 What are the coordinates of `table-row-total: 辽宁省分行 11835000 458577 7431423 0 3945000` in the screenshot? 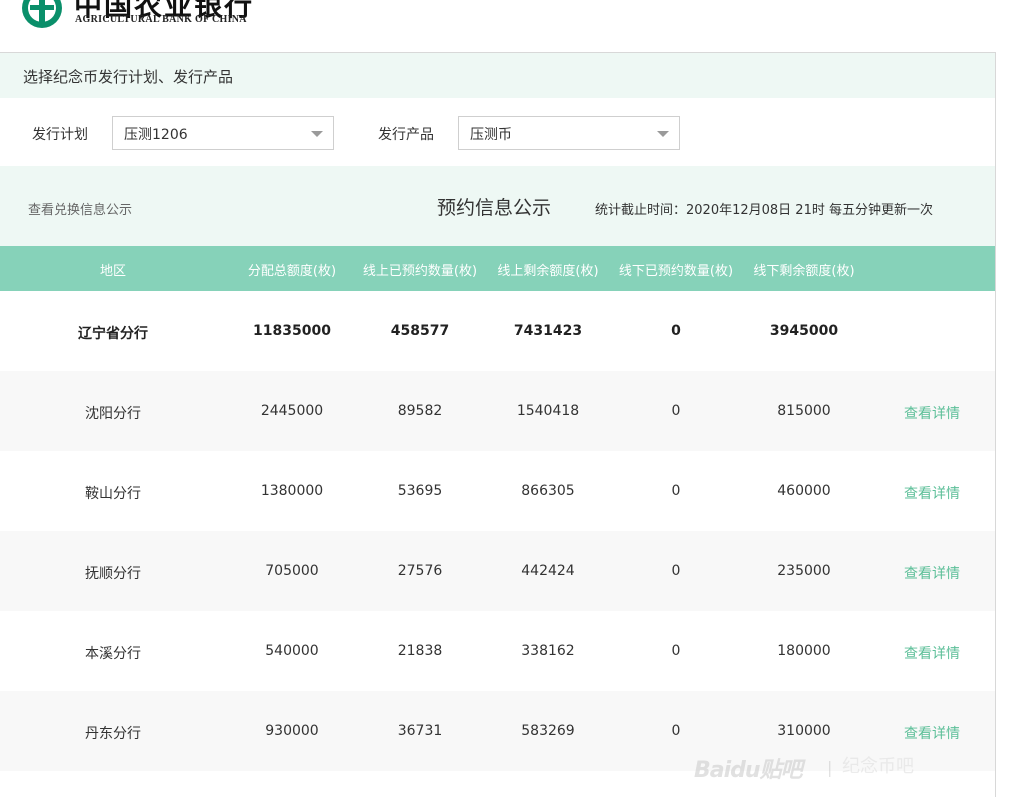 It's located at (497, 331).